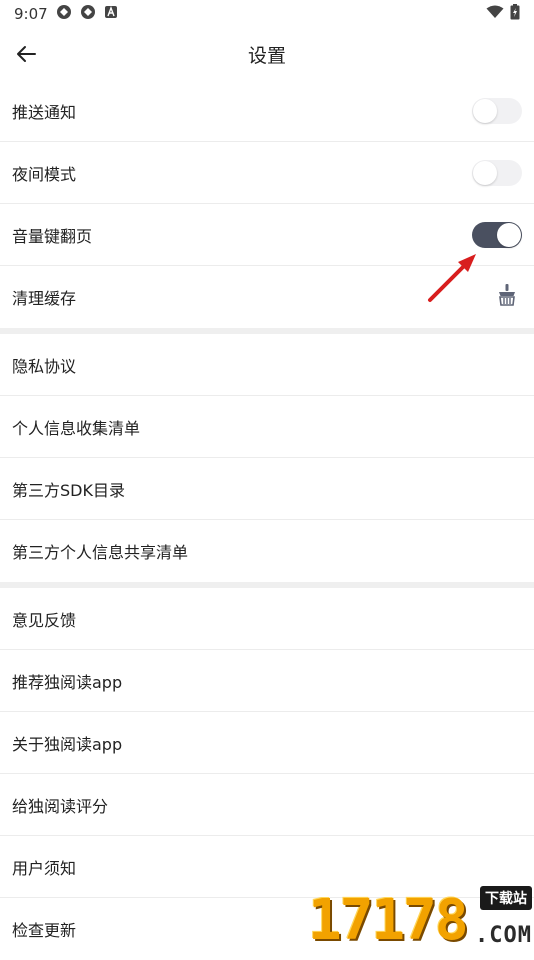 This screenshot has height=960, width=534. Describe the element at coordinates (267, 743) in the screenshot. I see `setting-about-app: 关于独阅读app` at that location.